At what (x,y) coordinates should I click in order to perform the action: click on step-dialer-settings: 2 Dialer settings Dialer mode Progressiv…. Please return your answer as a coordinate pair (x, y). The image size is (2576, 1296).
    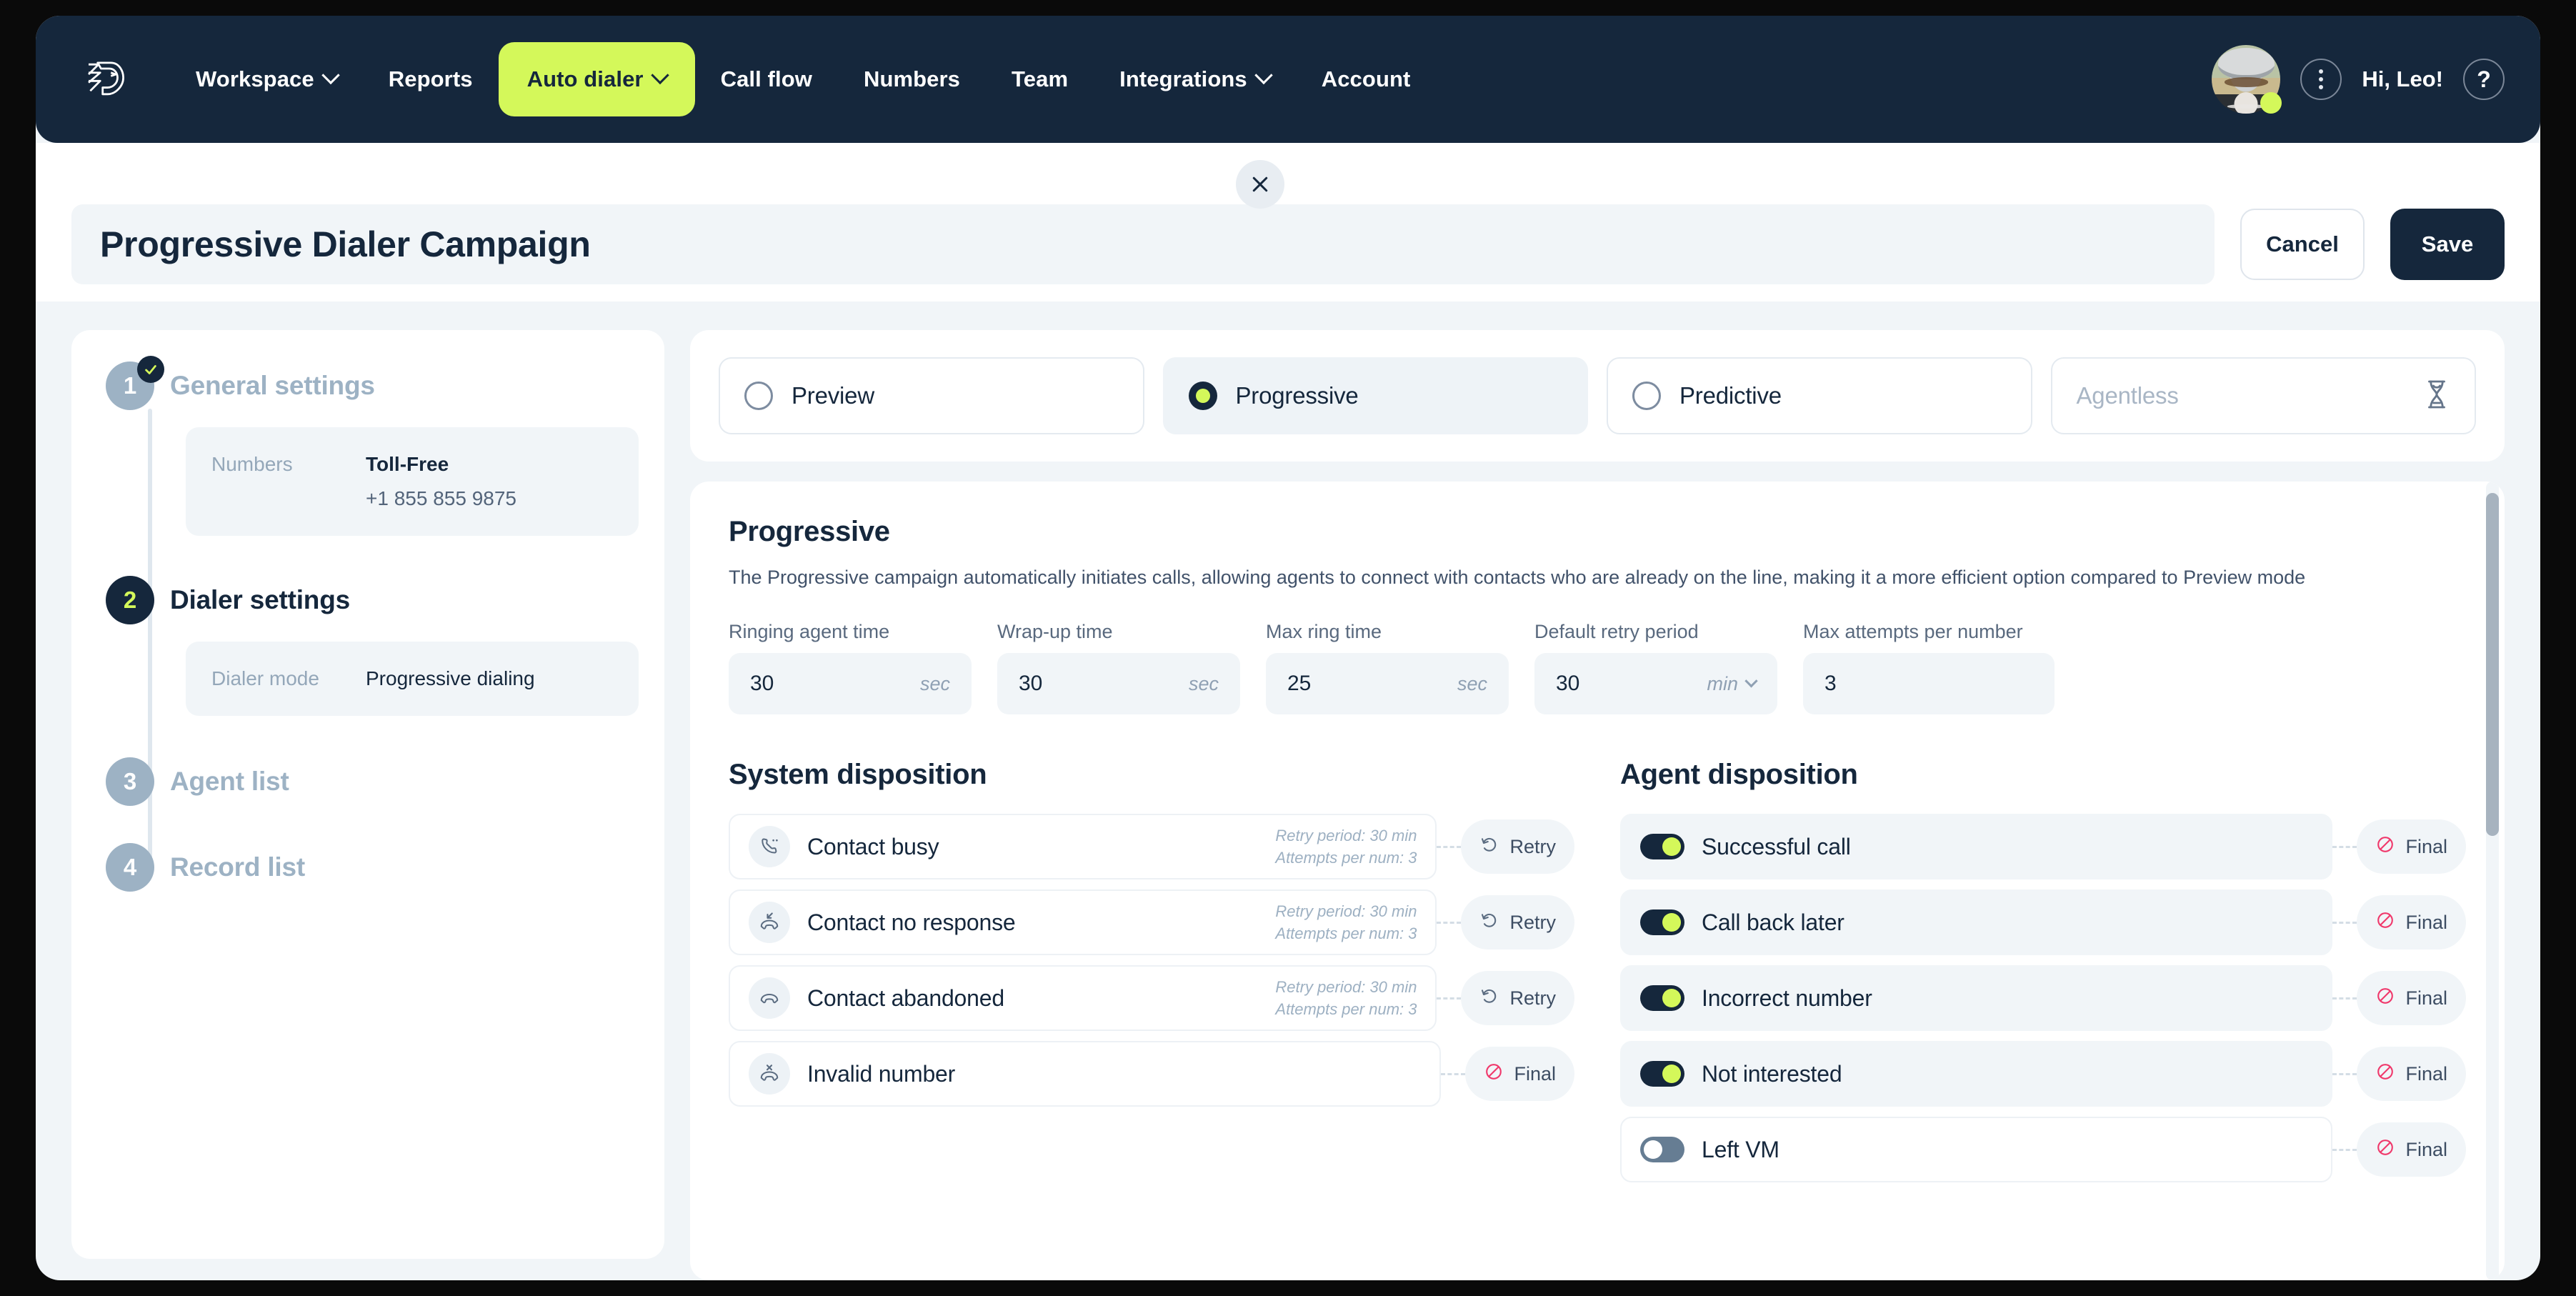
    Looking at the image, I should click on (385, 646).